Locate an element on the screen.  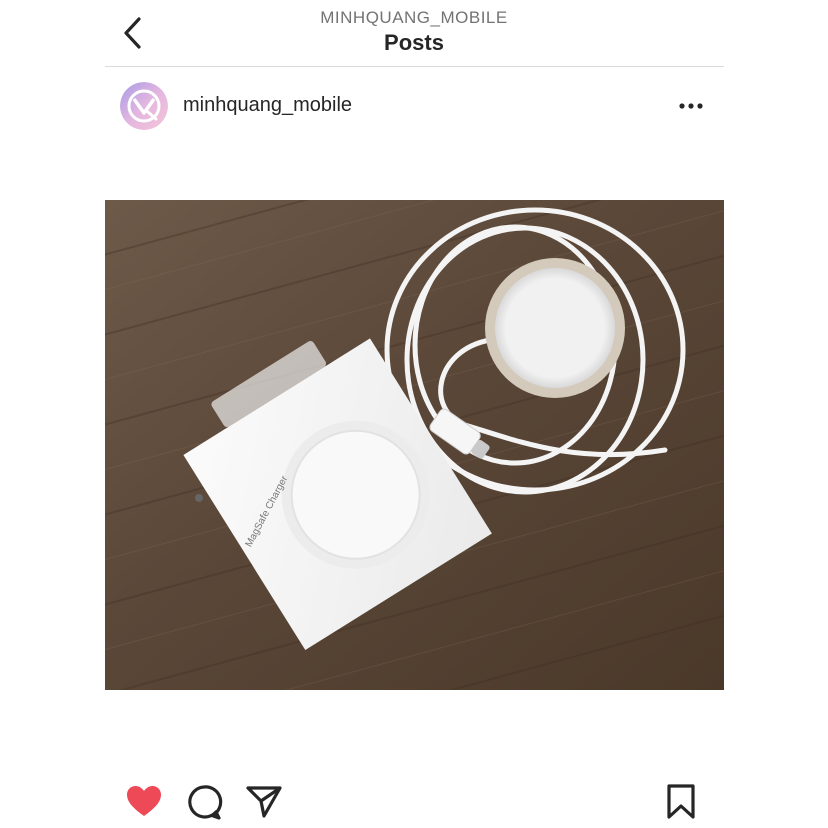
heart-icon is located at coordinates (144, 801).